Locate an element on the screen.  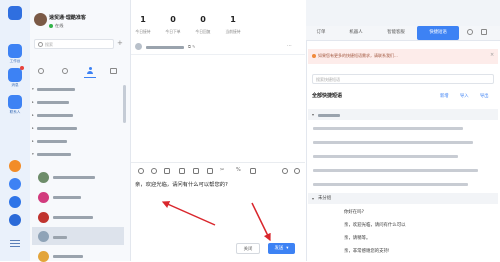
quick-search-input: 搜索快捷短语 is located at coordinates (403, 79).